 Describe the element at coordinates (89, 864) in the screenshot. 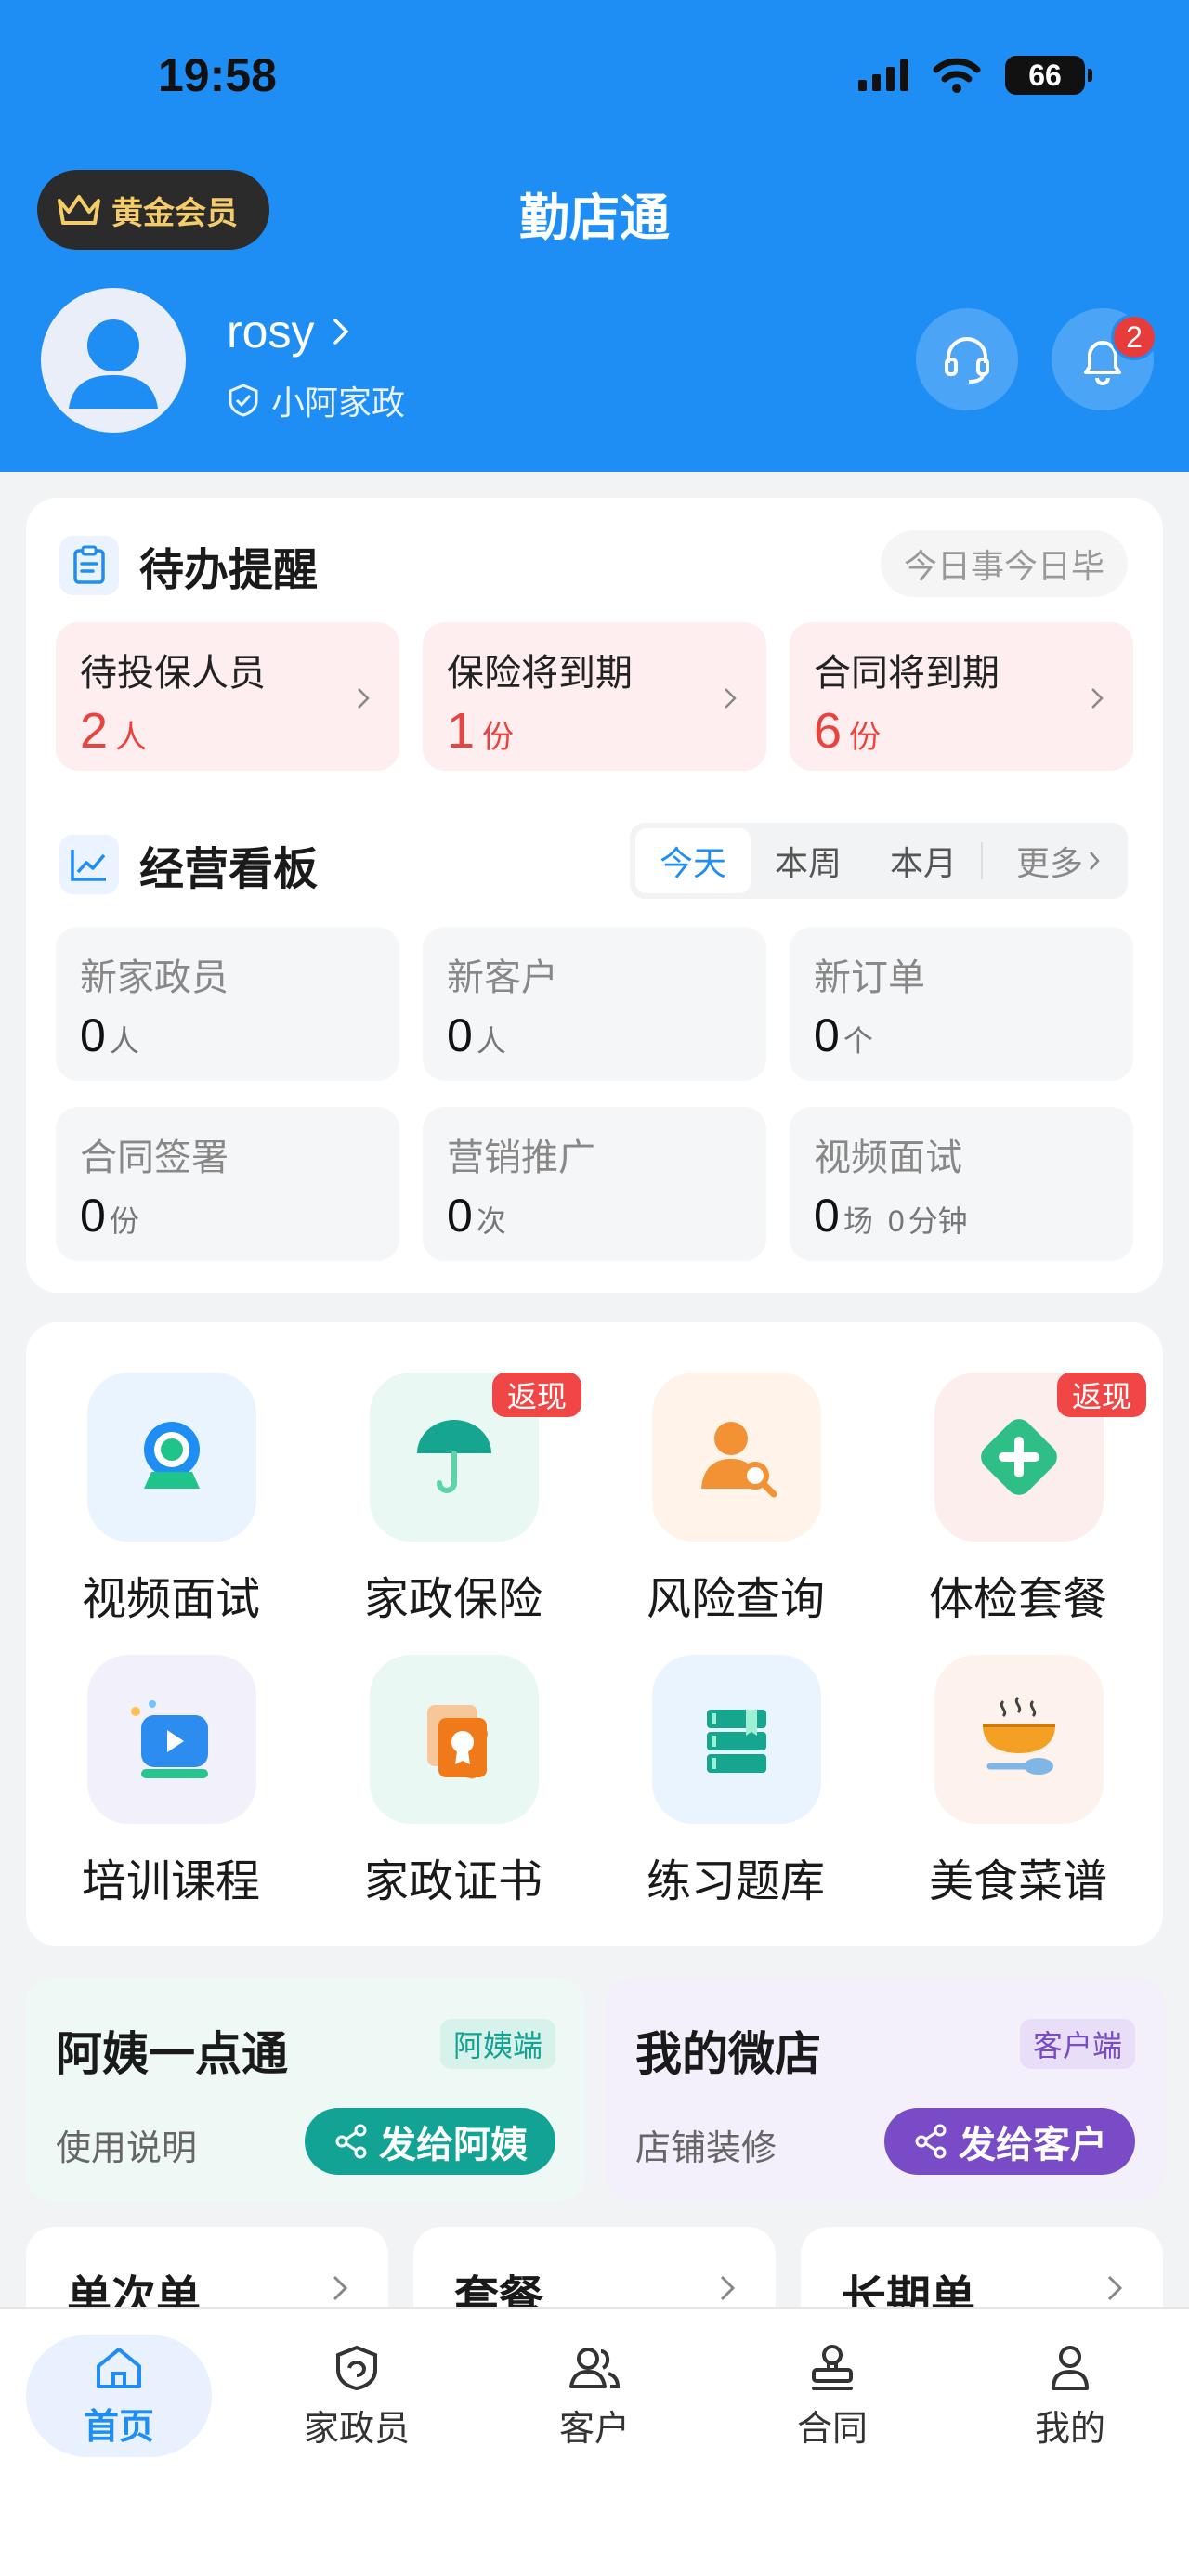

I see `trend-chart-icon` at that location.